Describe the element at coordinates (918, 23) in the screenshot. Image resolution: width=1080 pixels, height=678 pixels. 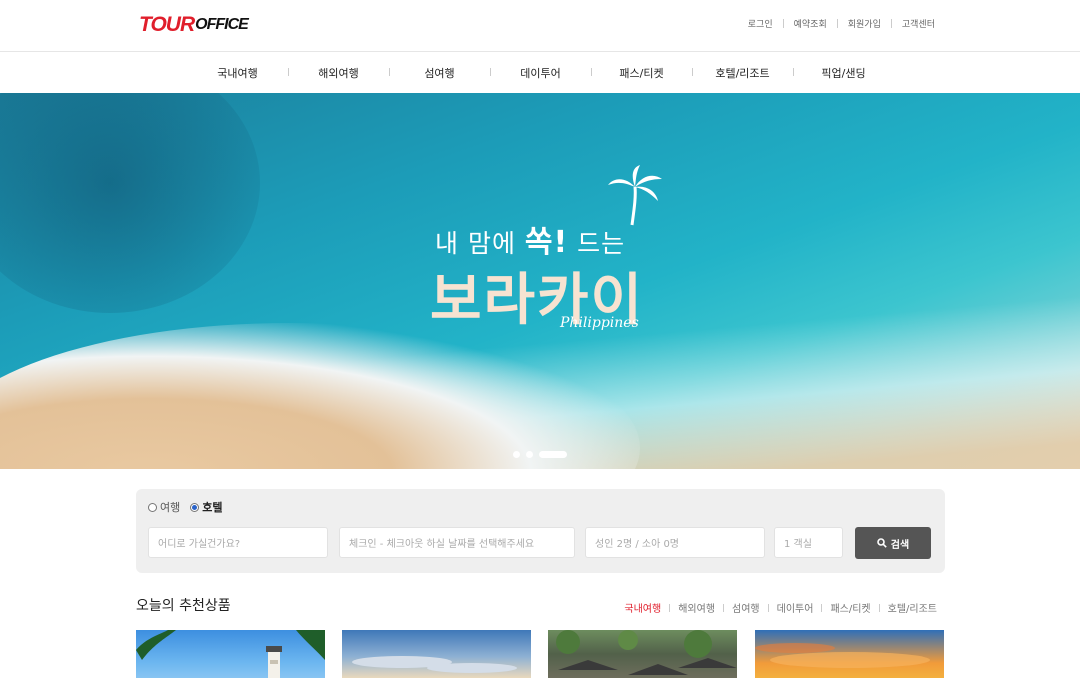
I see `customer-center-link: 고객센터` at that location.